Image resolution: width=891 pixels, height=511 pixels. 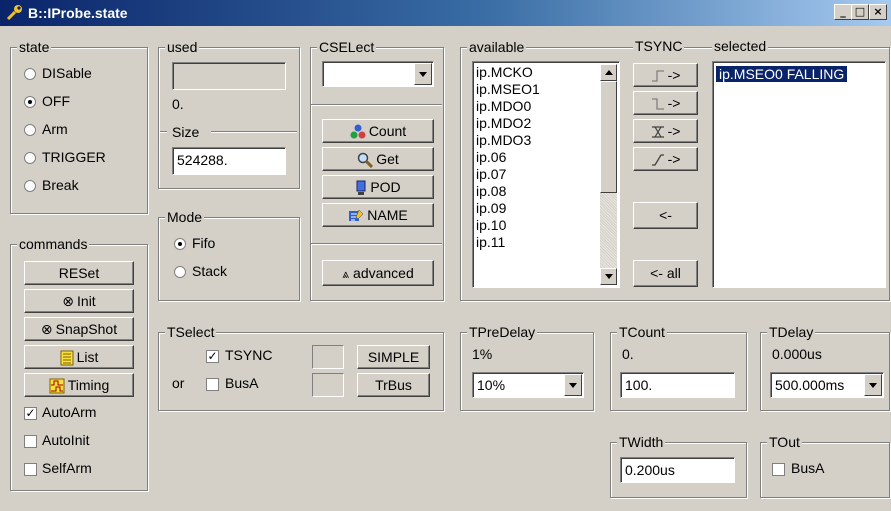 What do you see at coordinates (393, 385) in the screenshot?
I see `trbus-button: TrBus` at bounding box center [393, 385].